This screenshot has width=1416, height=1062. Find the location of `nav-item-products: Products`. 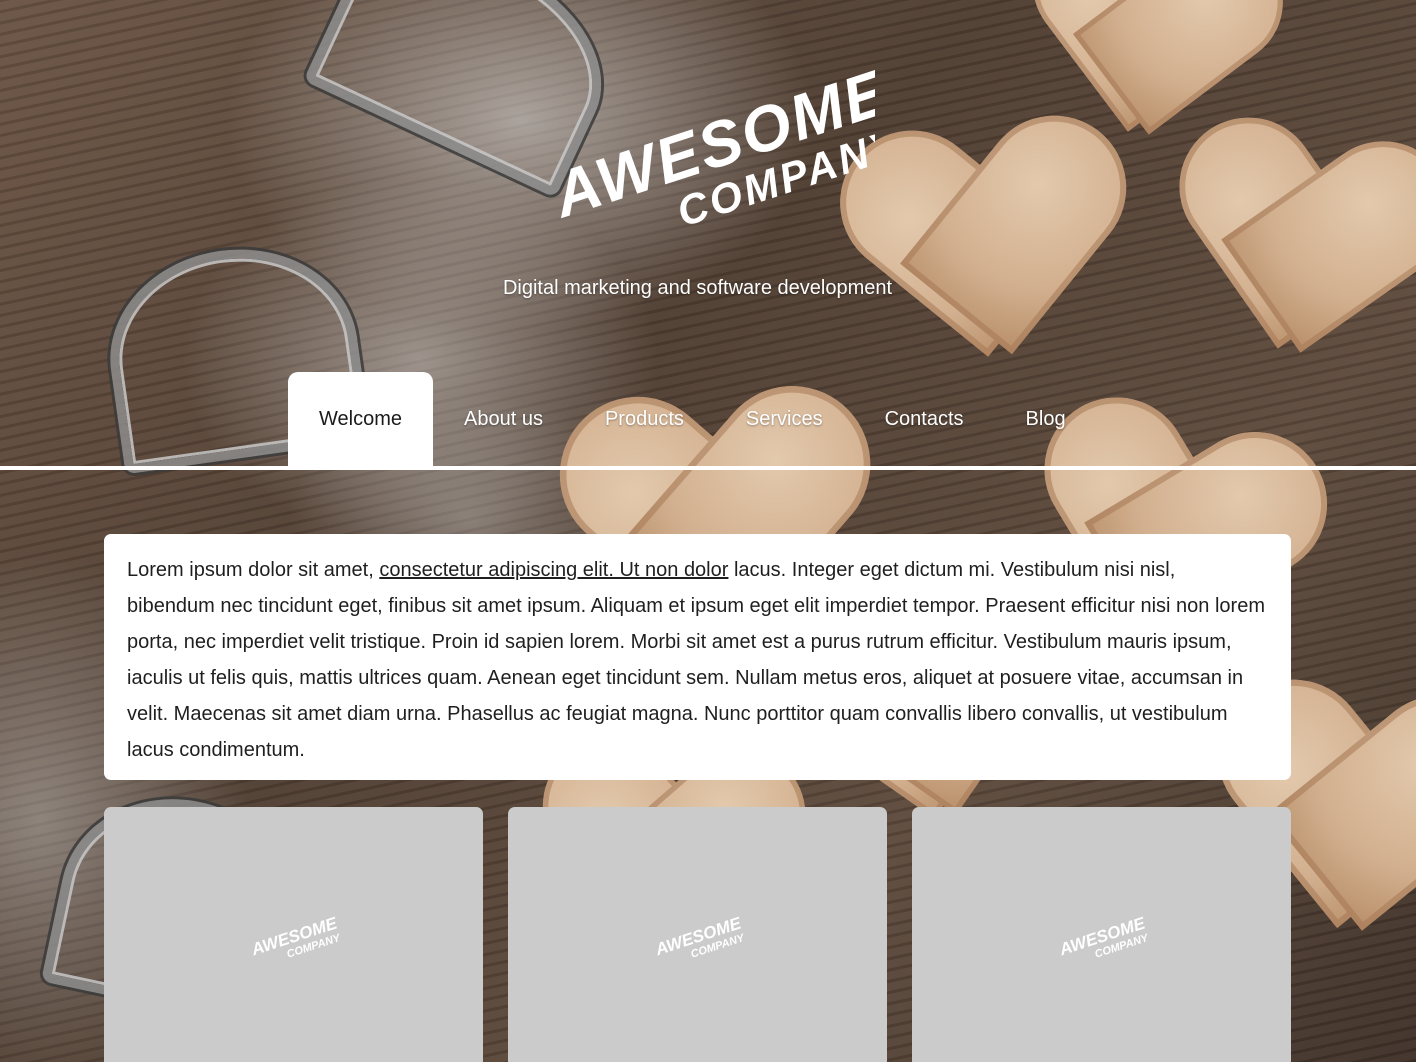

nav-item-products: Products is located at coordinates (644, 419).